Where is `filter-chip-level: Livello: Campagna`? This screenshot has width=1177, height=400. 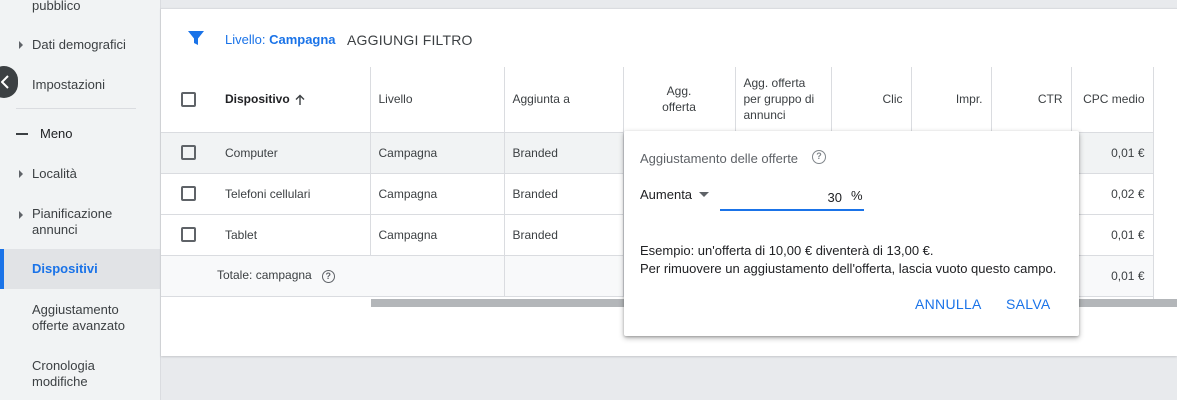 filter-chip-level: Livello: Campagna is located at coordinates (280, 39).